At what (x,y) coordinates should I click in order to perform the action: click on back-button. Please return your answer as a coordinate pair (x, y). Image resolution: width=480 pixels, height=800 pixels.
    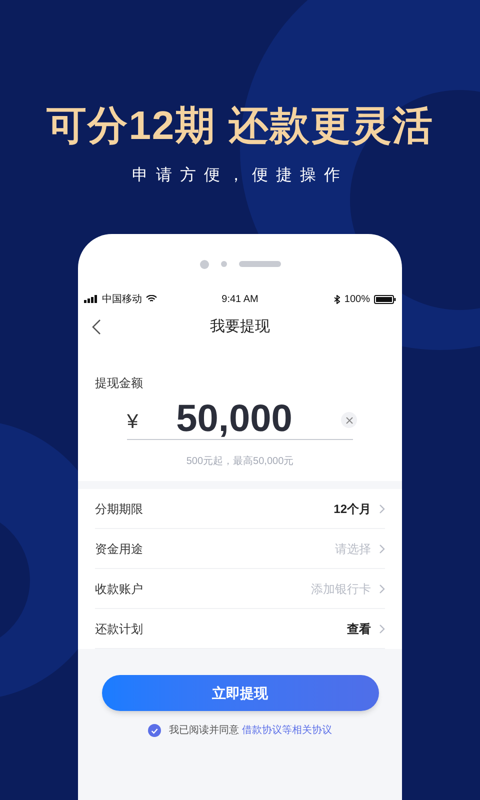
    Looking at the image, I should click on (96, 327).